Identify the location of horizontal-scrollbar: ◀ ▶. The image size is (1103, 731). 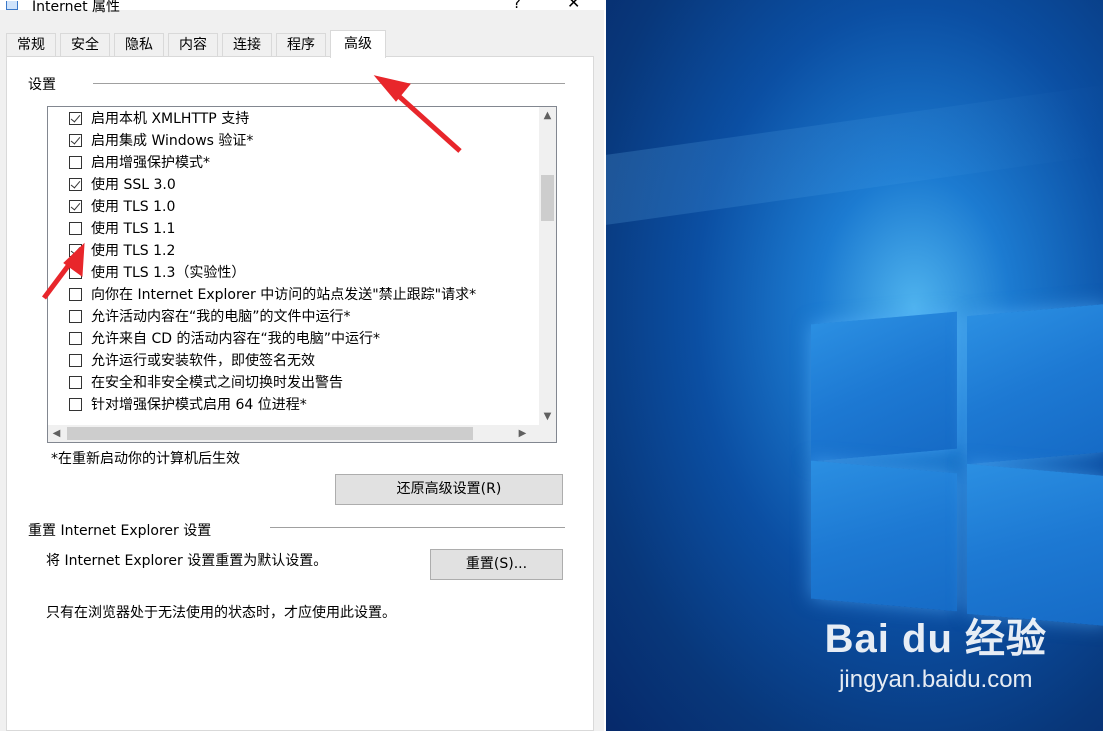
(293, 433).